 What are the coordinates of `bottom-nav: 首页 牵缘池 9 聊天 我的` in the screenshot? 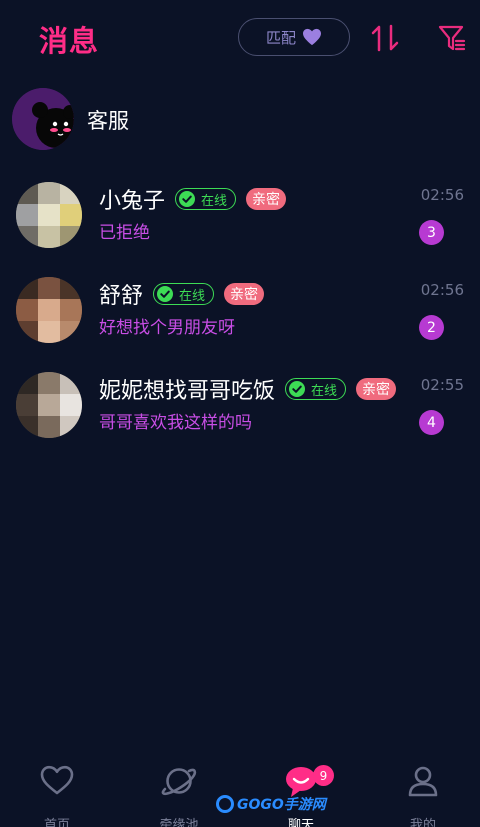 It's located at (240, 791).